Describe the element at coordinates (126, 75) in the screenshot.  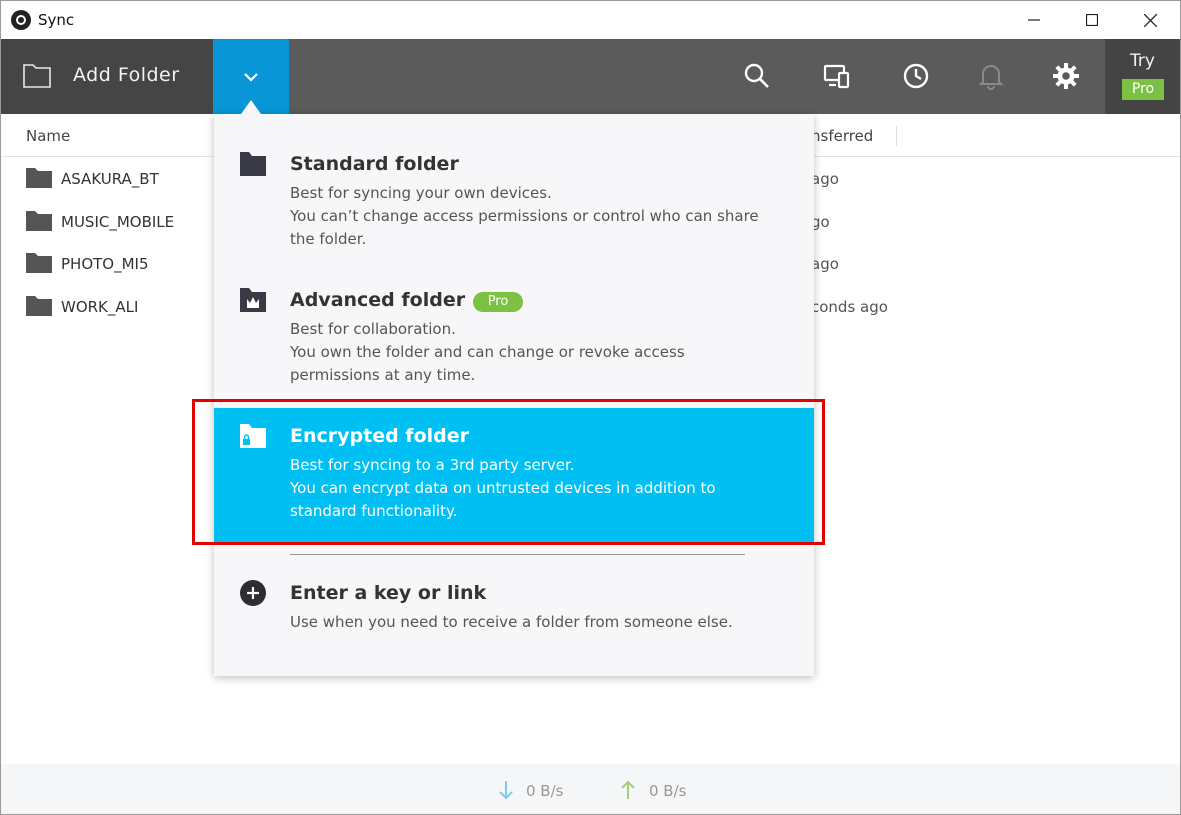
I see `add-folder-label: Add Folder` at that location.